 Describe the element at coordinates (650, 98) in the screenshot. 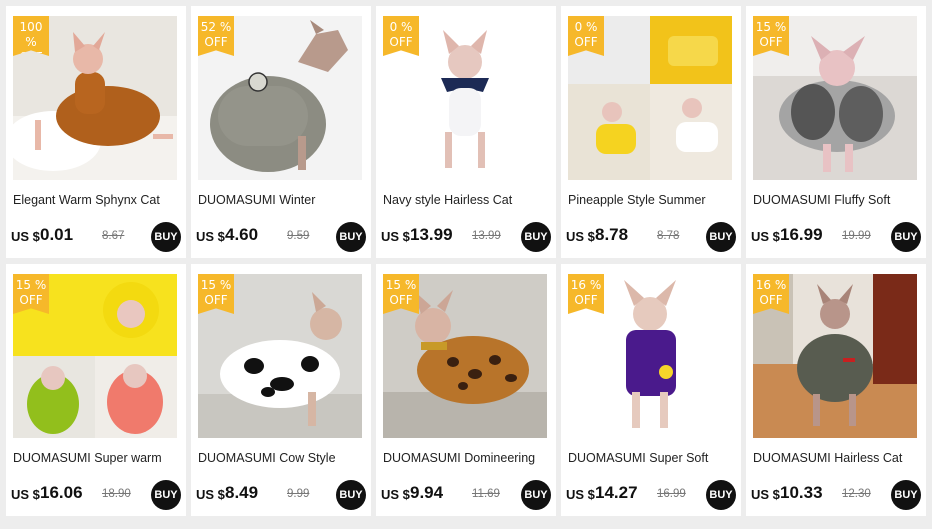

I see `cat-pineapple-style-image: 0 % OFF` at that location.